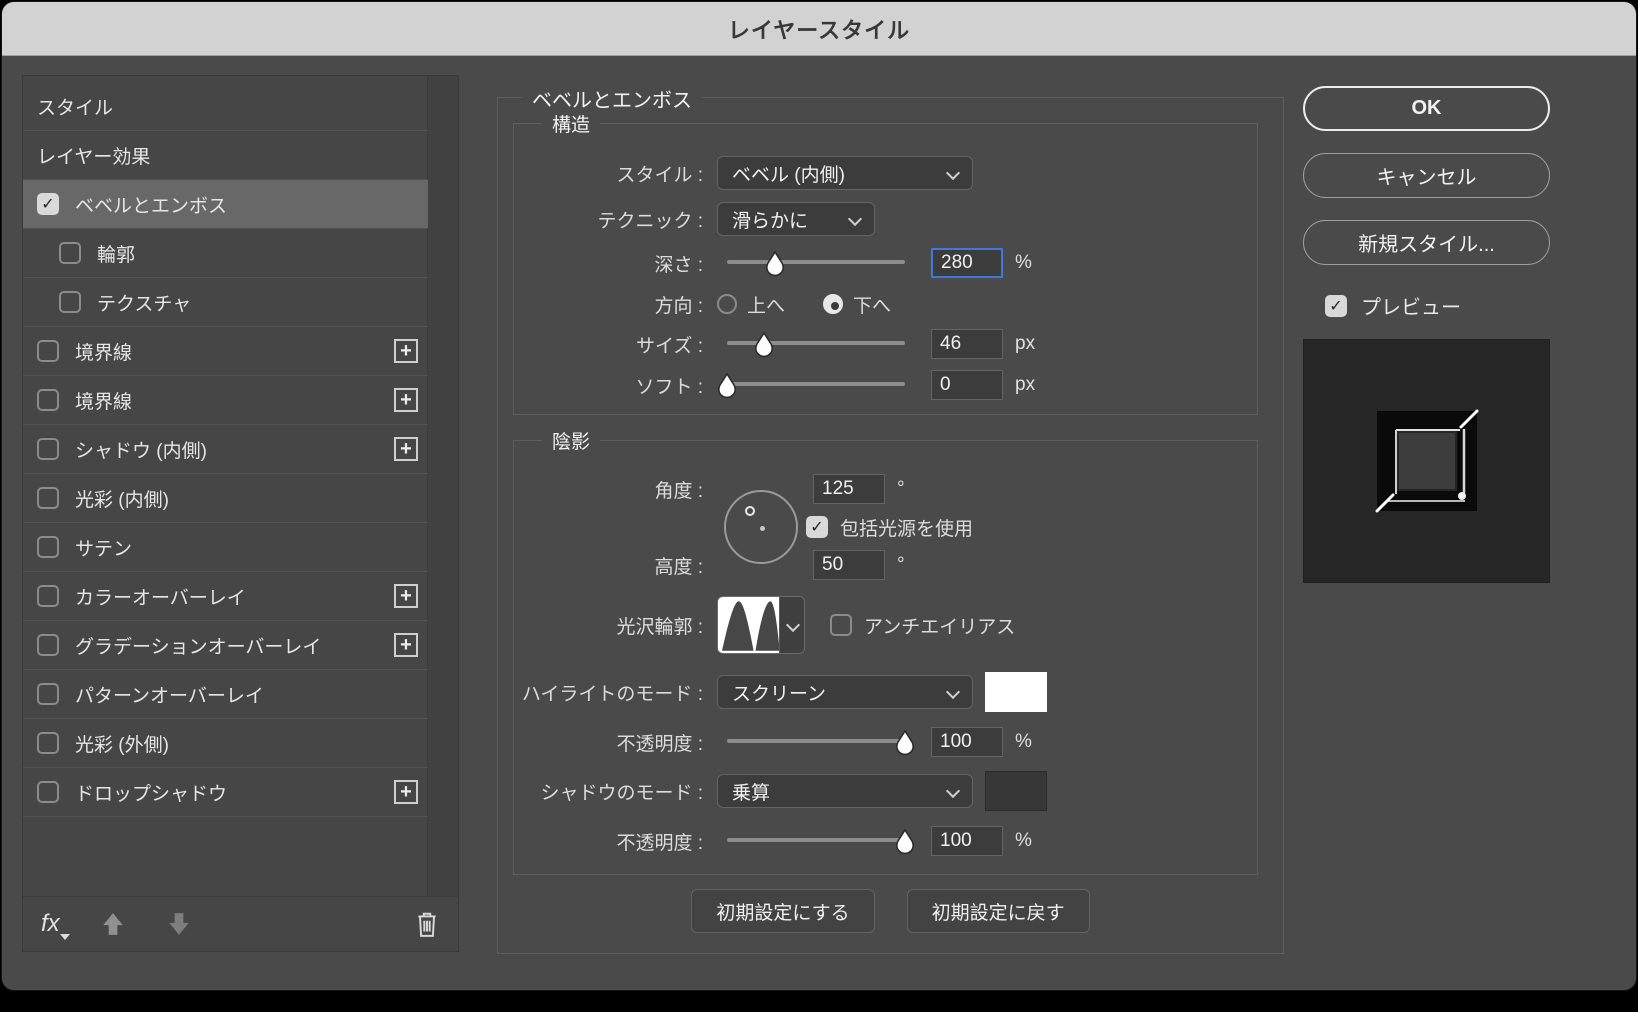 The height and width of the screenshot is (1012, 1638). What do you see at coordinates (179, 924) in the screenshot?
I see `move-down-icon` at bounding box center [179, 924].